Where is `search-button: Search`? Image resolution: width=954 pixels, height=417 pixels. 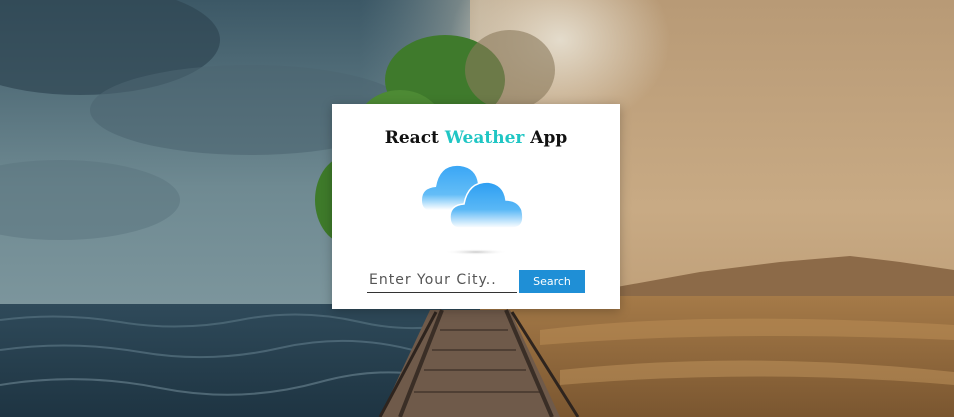 search-button: Search is located at coordinates (552, 281).